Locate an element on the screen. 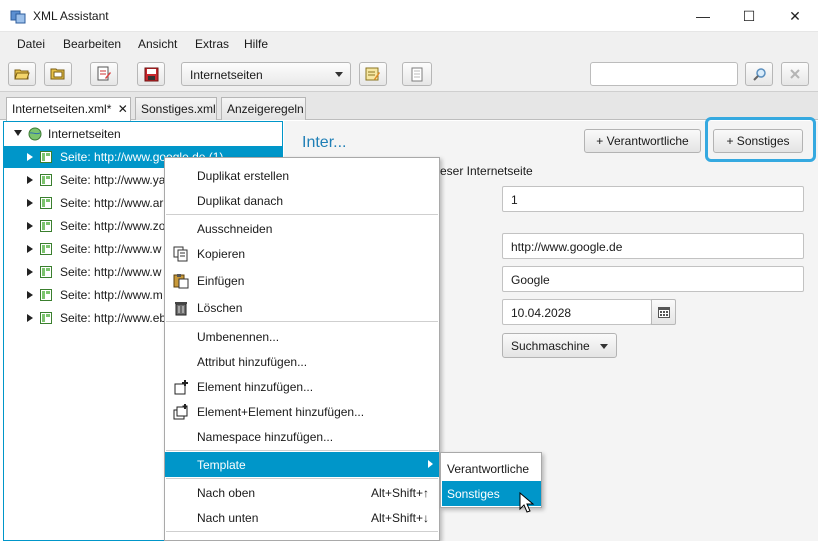 This screenshot has height=541, width=818. minimize-button: — is located at coordinates (703, 16).